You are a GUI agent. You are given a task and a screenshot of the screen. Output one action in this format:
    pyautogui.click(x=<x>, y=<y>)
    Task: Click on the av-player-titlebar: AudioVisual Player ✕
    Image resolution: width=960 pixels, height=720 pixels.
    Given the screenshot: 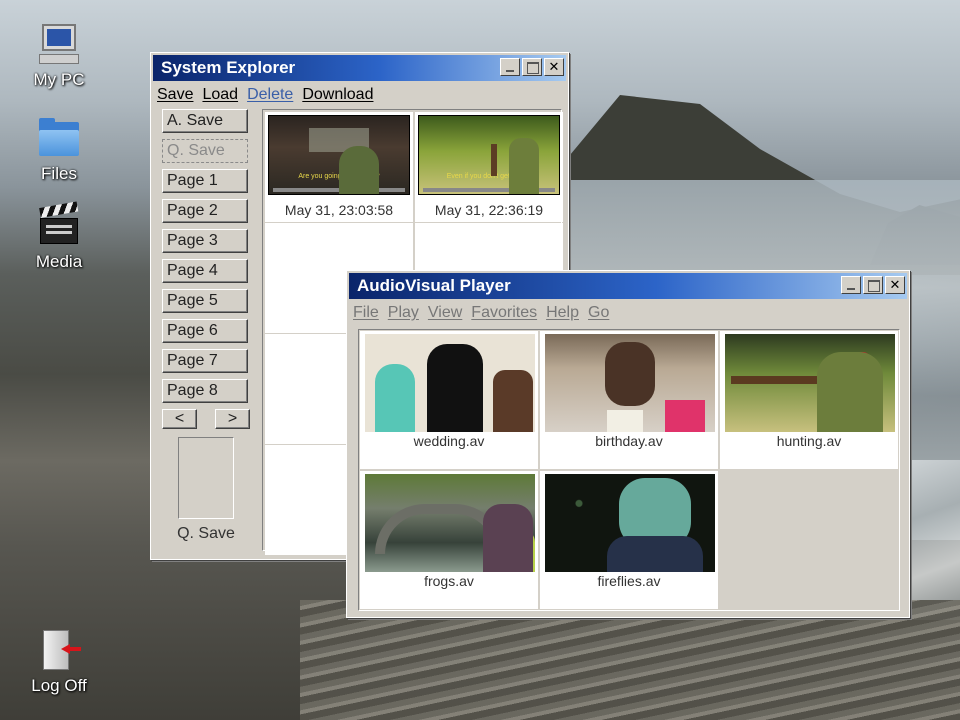 What is the action you would take?
    pyautogui.click(x=628, y=286)
    